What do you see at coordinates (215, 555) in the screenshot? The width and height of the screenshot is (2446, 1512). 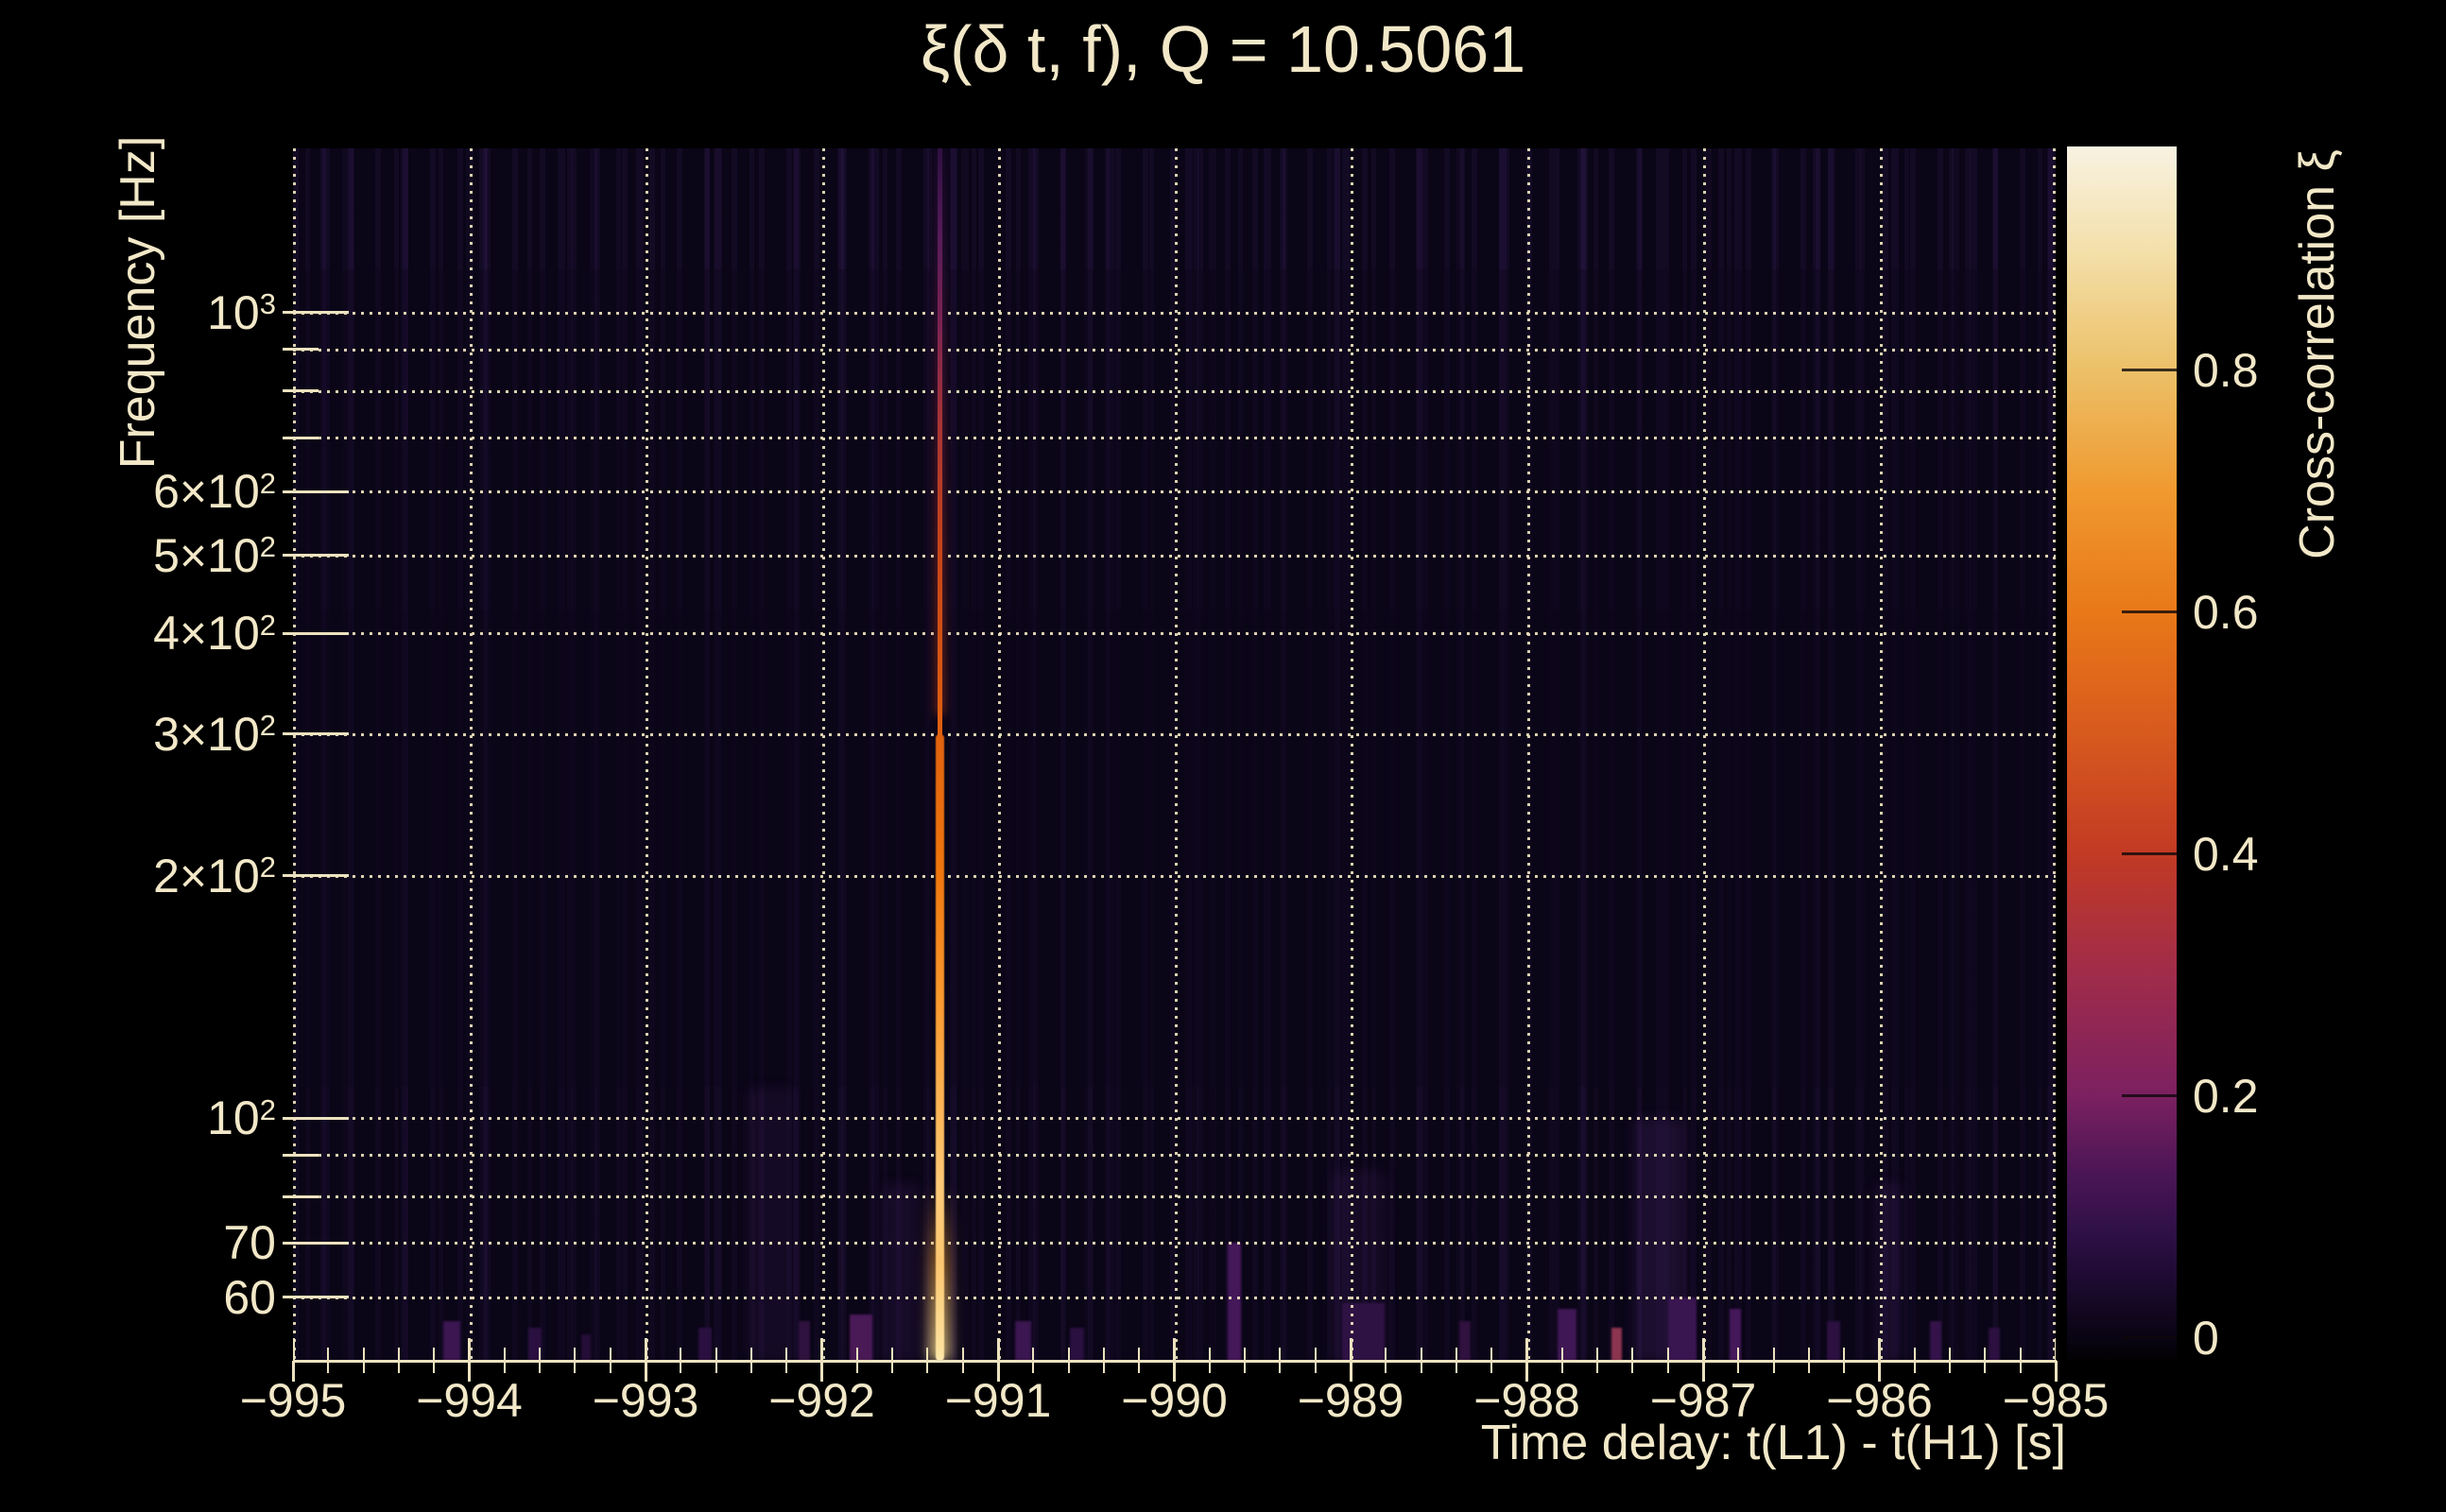 I see `y-tick-label: 5×102` at bounding box center [215, 555].